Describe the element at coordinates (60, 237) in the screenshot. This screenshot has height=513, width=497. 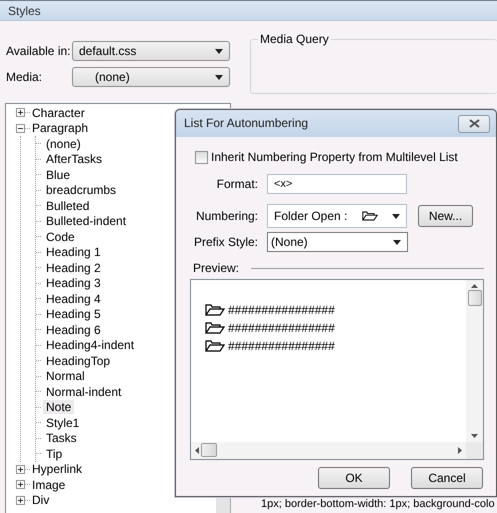
I see `tree-item: Code` at that location.